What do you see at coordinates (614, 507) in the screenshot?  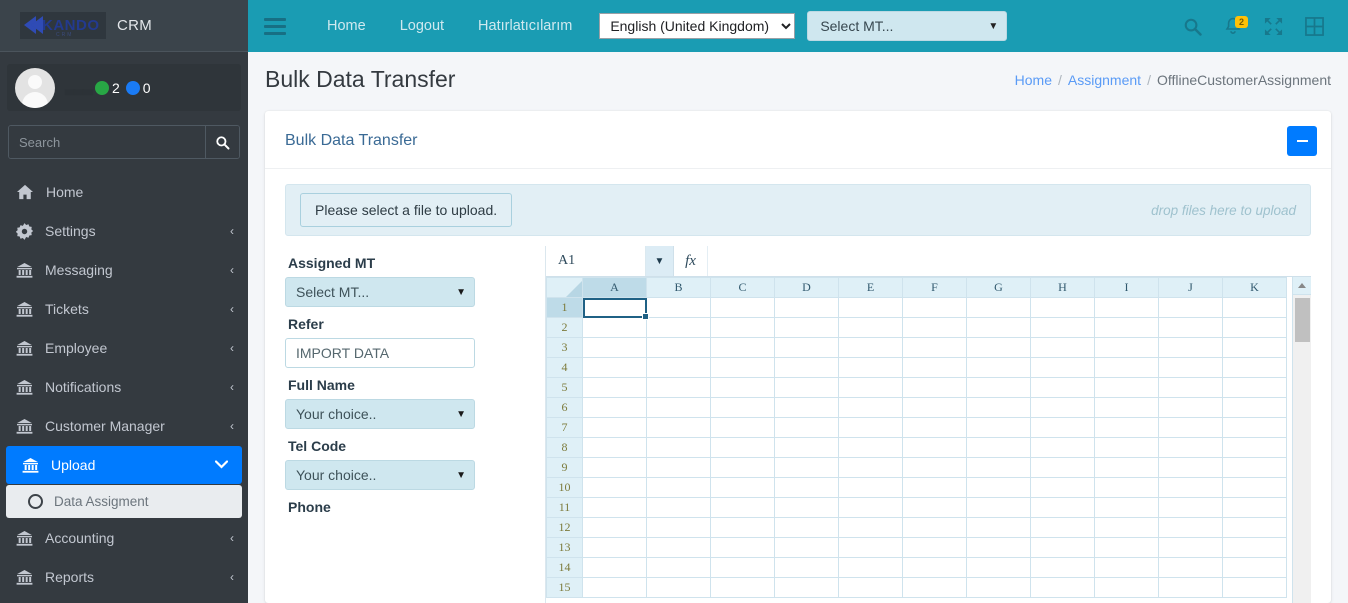 I see `cell-A11` at bounding box center [614, 507].